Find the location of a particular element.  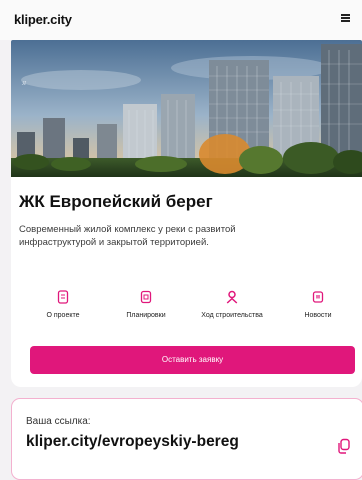

builder-icon is located at coordinates (232, 297).